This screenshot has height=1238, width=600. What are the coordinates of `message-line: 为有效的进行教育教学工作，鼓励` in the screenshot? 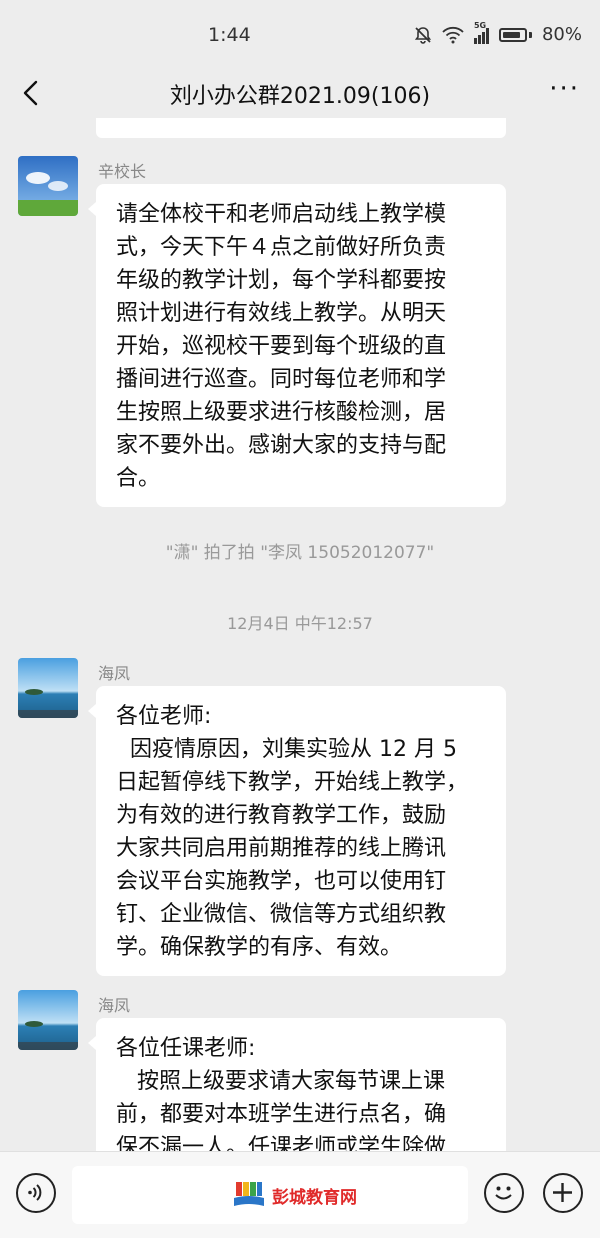 It's located at (281, 815).